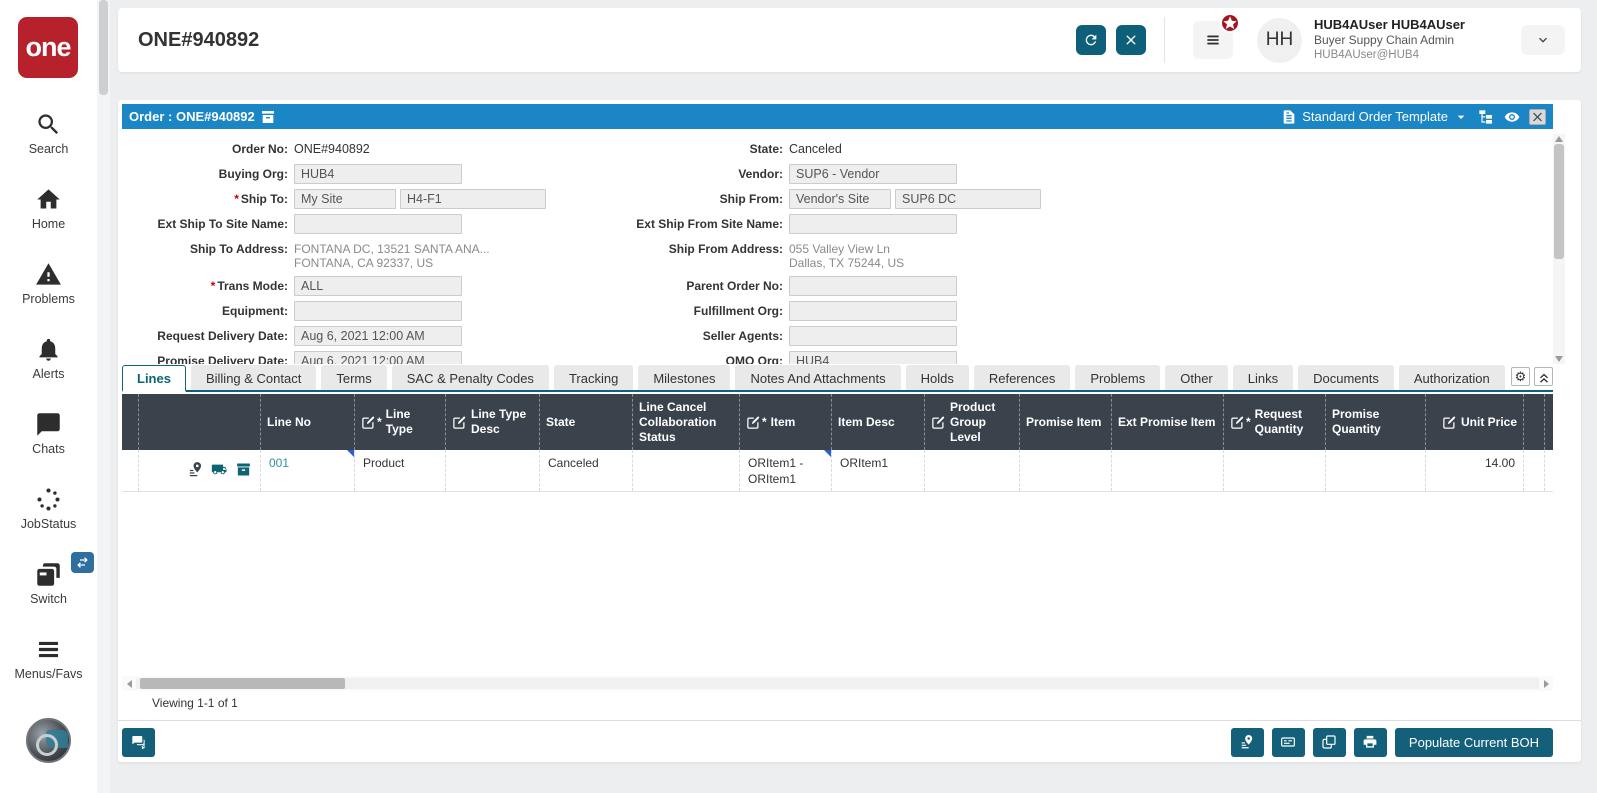 The image size is (1597, 793). What do you see at coordinates (1066, 422) in the screenshot?
I see `column-header-promise-item: Promise Item` at bounding box center [1066, 422].